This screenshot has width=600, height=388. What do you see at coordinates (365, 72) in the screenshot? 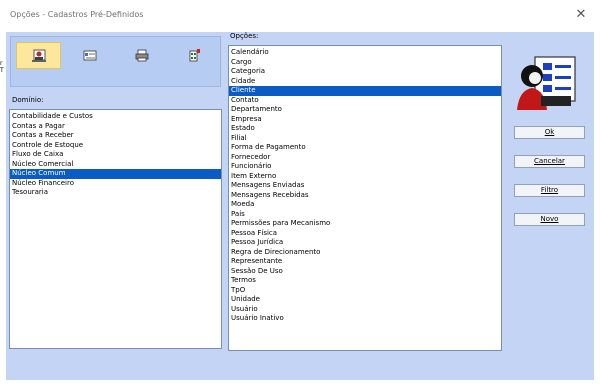
I see `opcoes-item: Categoria` at bounding box center [365, 72].